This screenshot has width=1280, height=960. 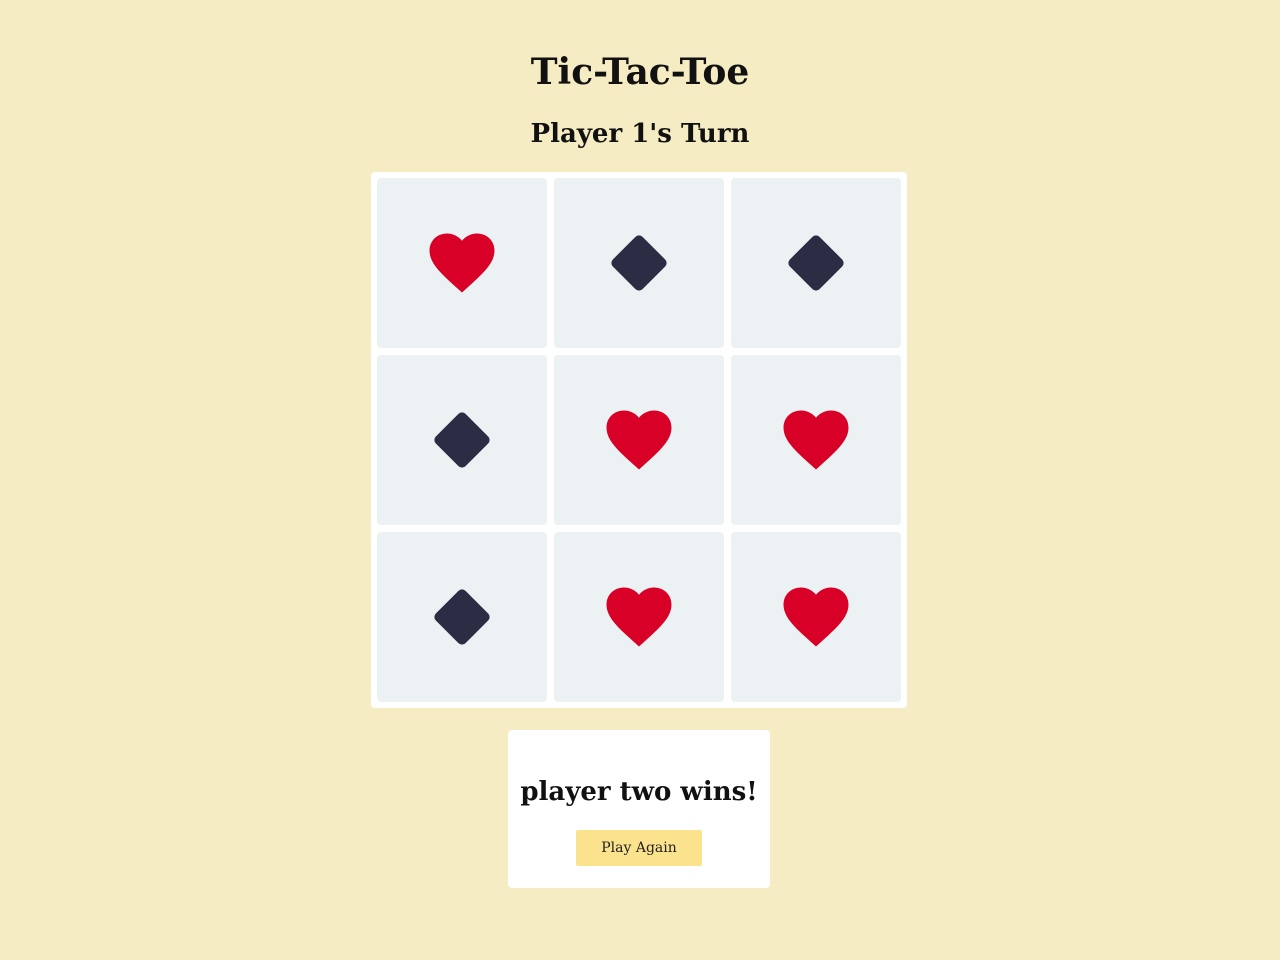 What do you see at coordinates (639, 809) in the screenshot?
I see `result-card: player two wins! Play Again` at bounding box center [639, 809].